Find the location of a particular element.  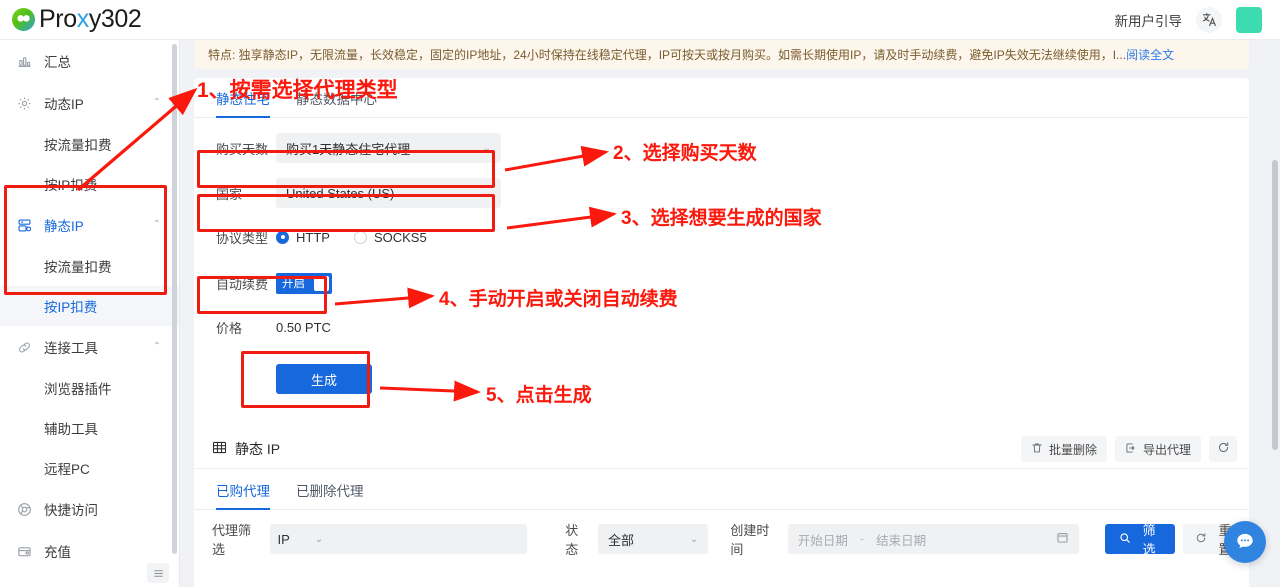

annotation-label-3: 3、选择想要生成的国家 is located at coordinates (721, 218).